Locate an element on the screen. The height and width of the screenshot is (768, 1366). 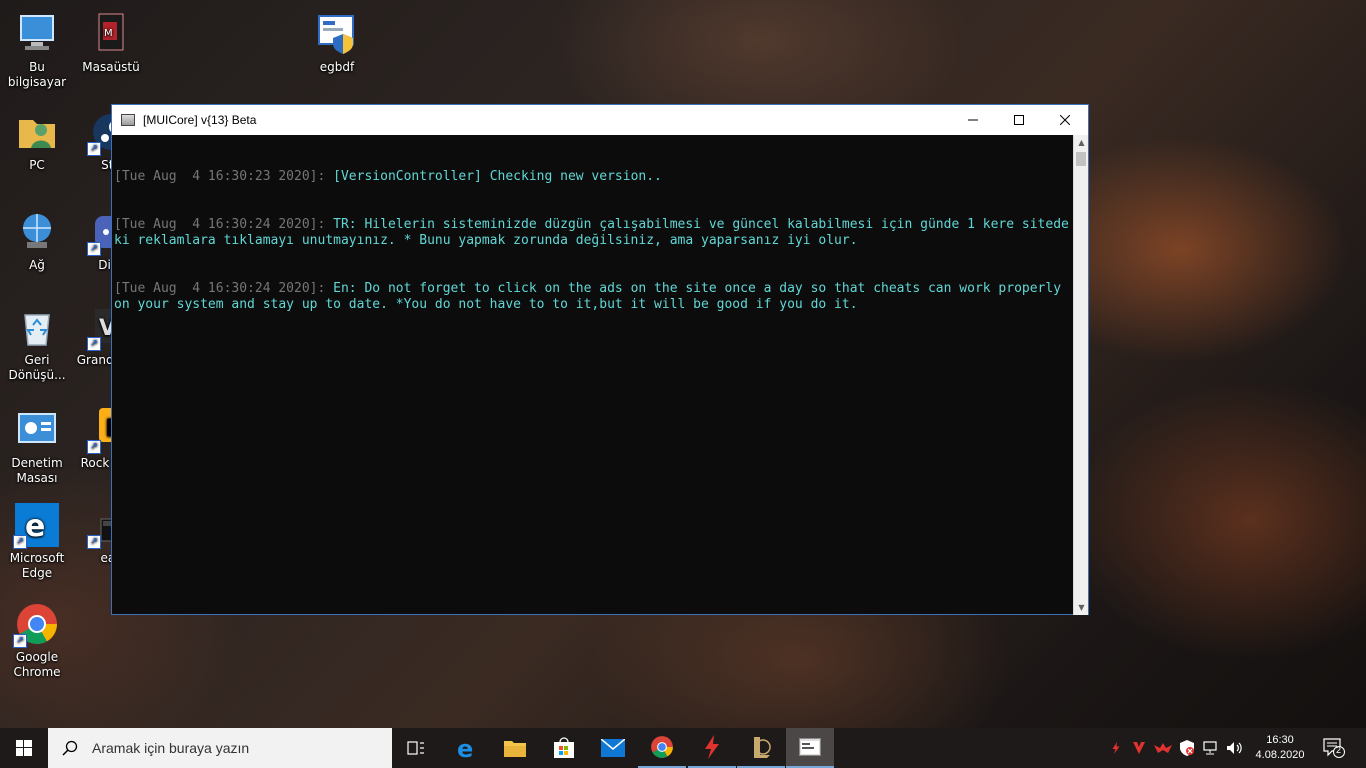
maximize-icon is located at coordinates (1019, 120).